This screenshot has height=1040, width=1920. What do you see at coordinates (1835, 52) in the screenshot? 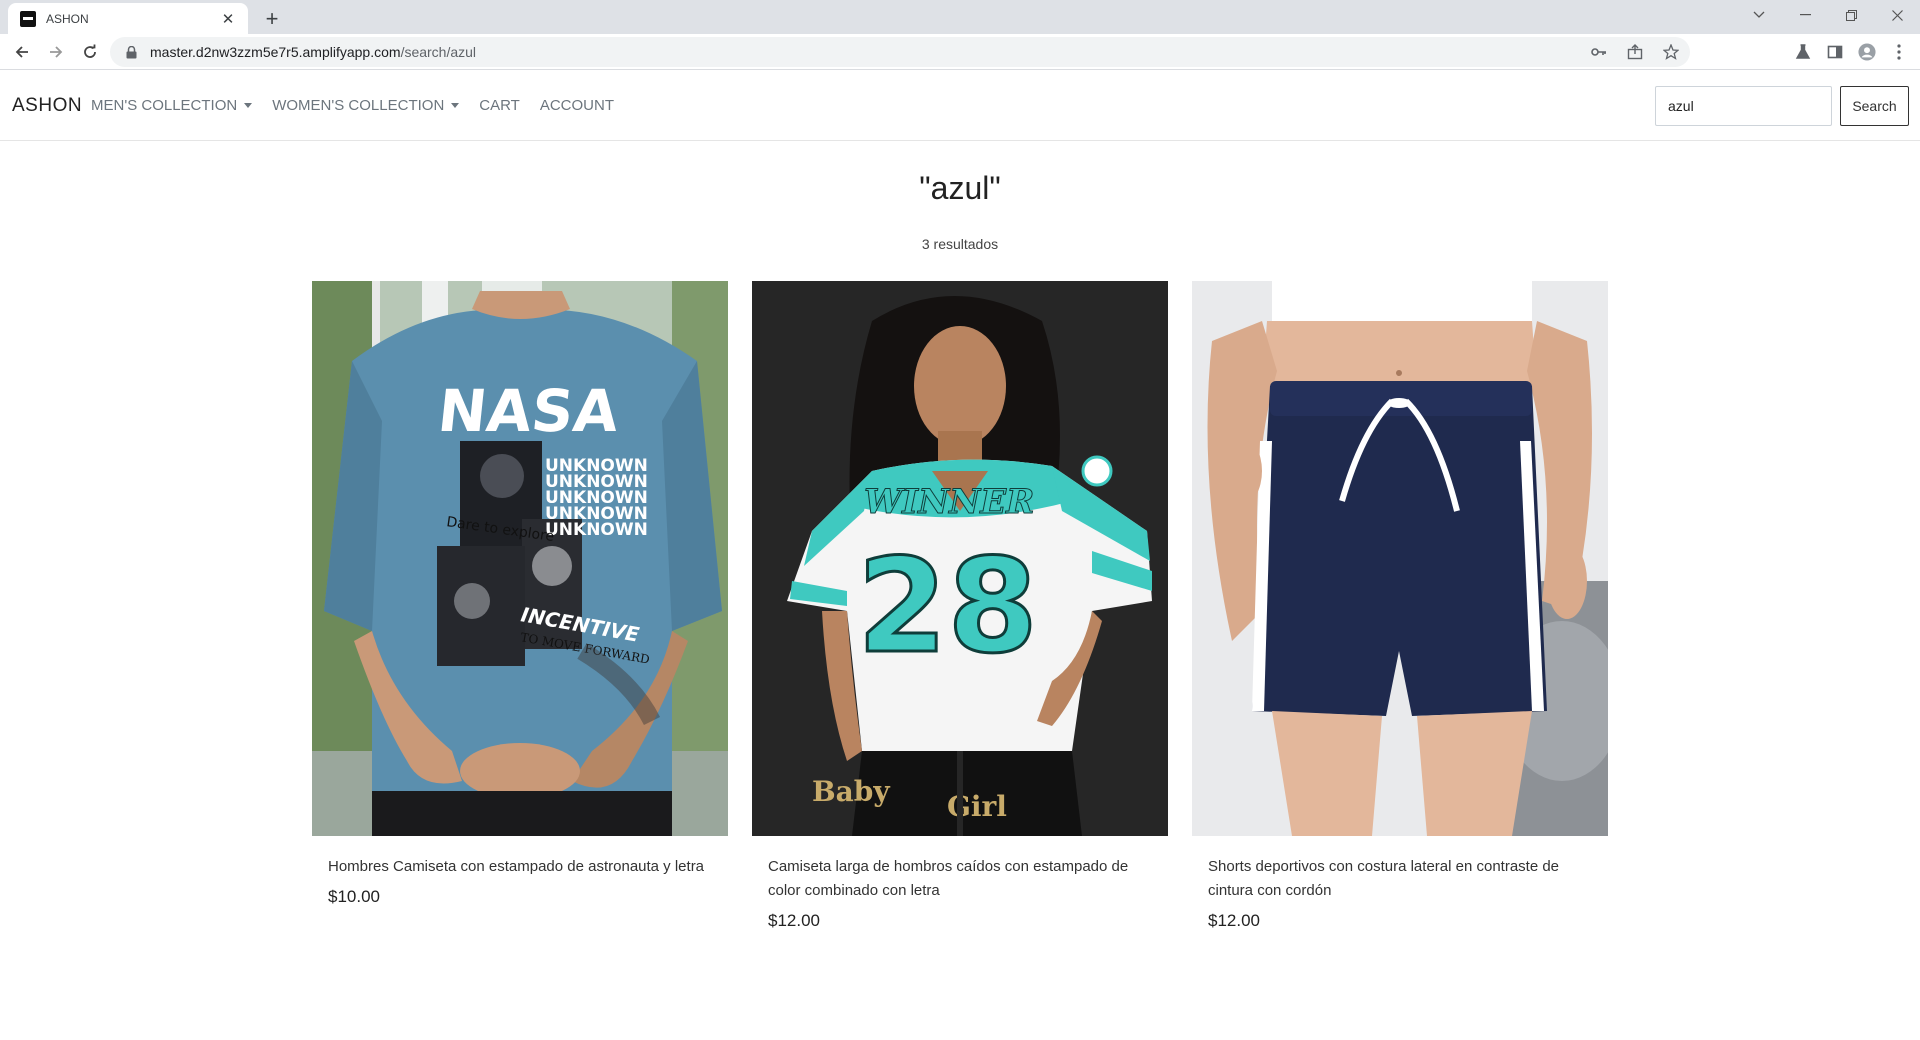
I see `side-panel-icon` at bounding box center [1835, 52].